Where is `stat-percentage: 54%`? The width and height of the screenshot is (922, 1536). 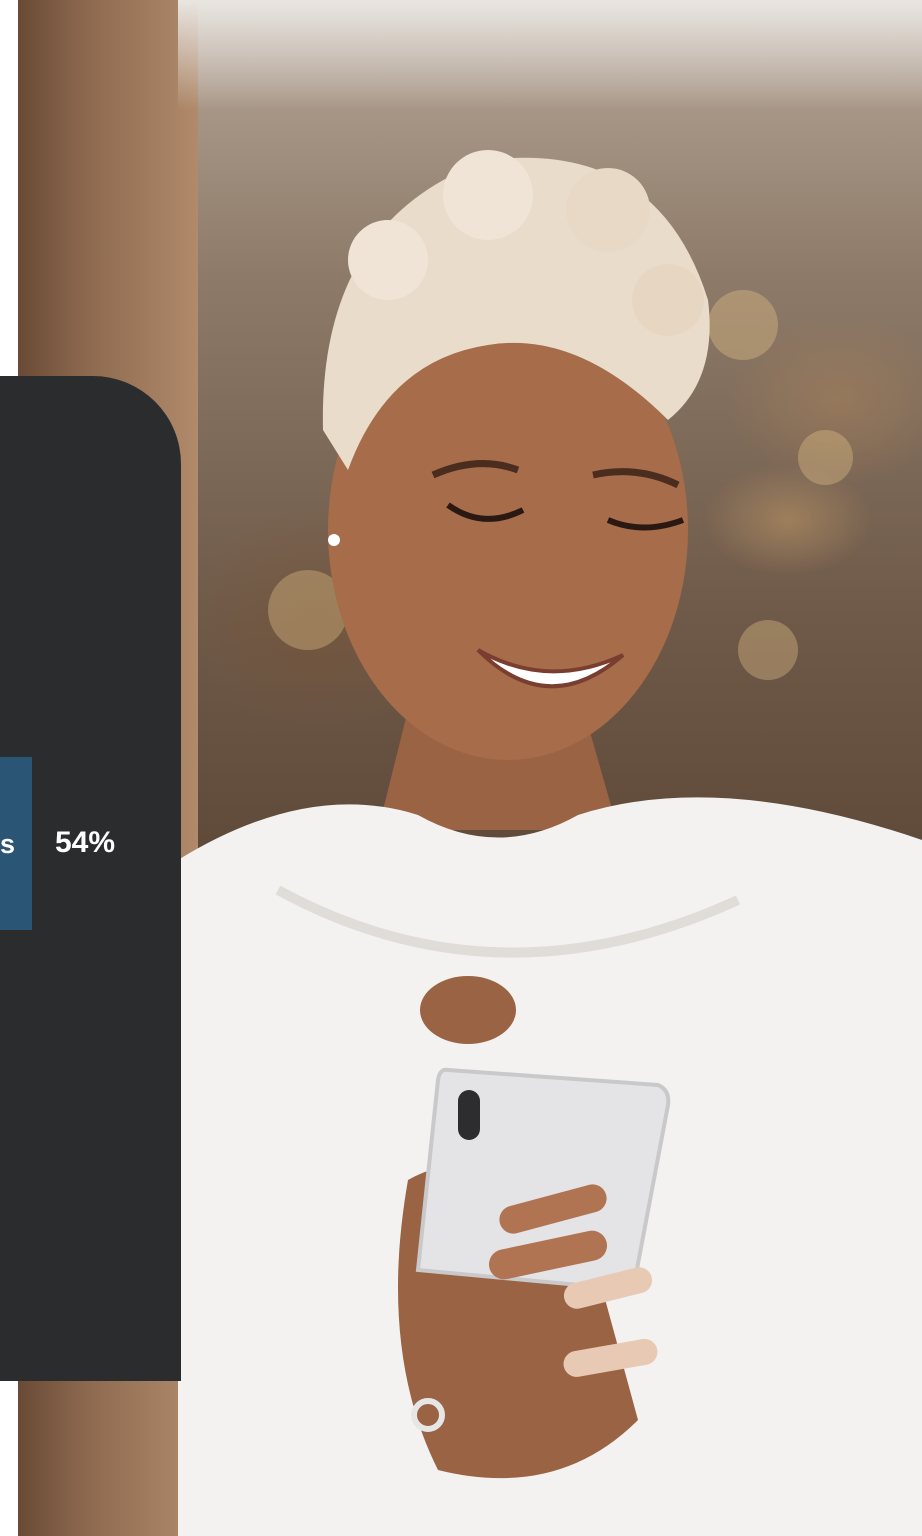
stat-percentage: 54% is located at coordinates (85, 842).